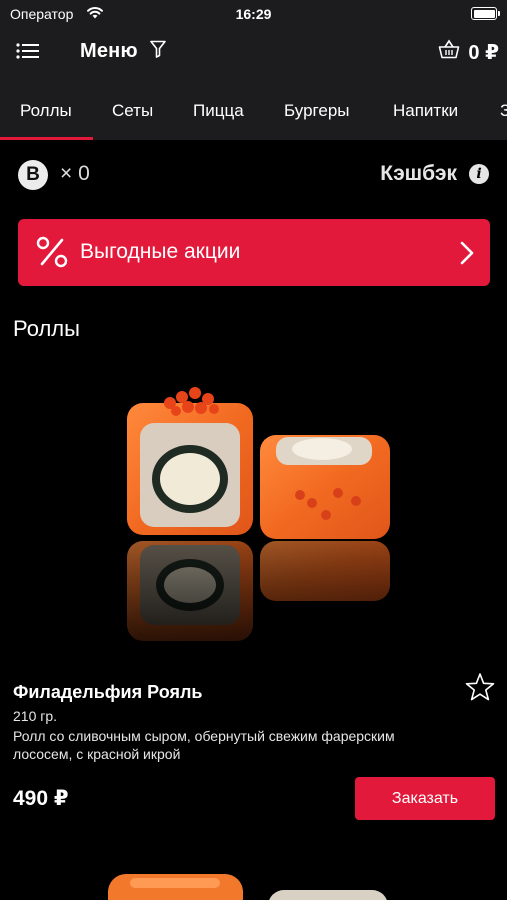 This screenshot has width=507, height=900. What do you see at coordinates (425, 111) in the screenshot?
I see `tab-drinks: Напитки` at bounding box center [425, 111].